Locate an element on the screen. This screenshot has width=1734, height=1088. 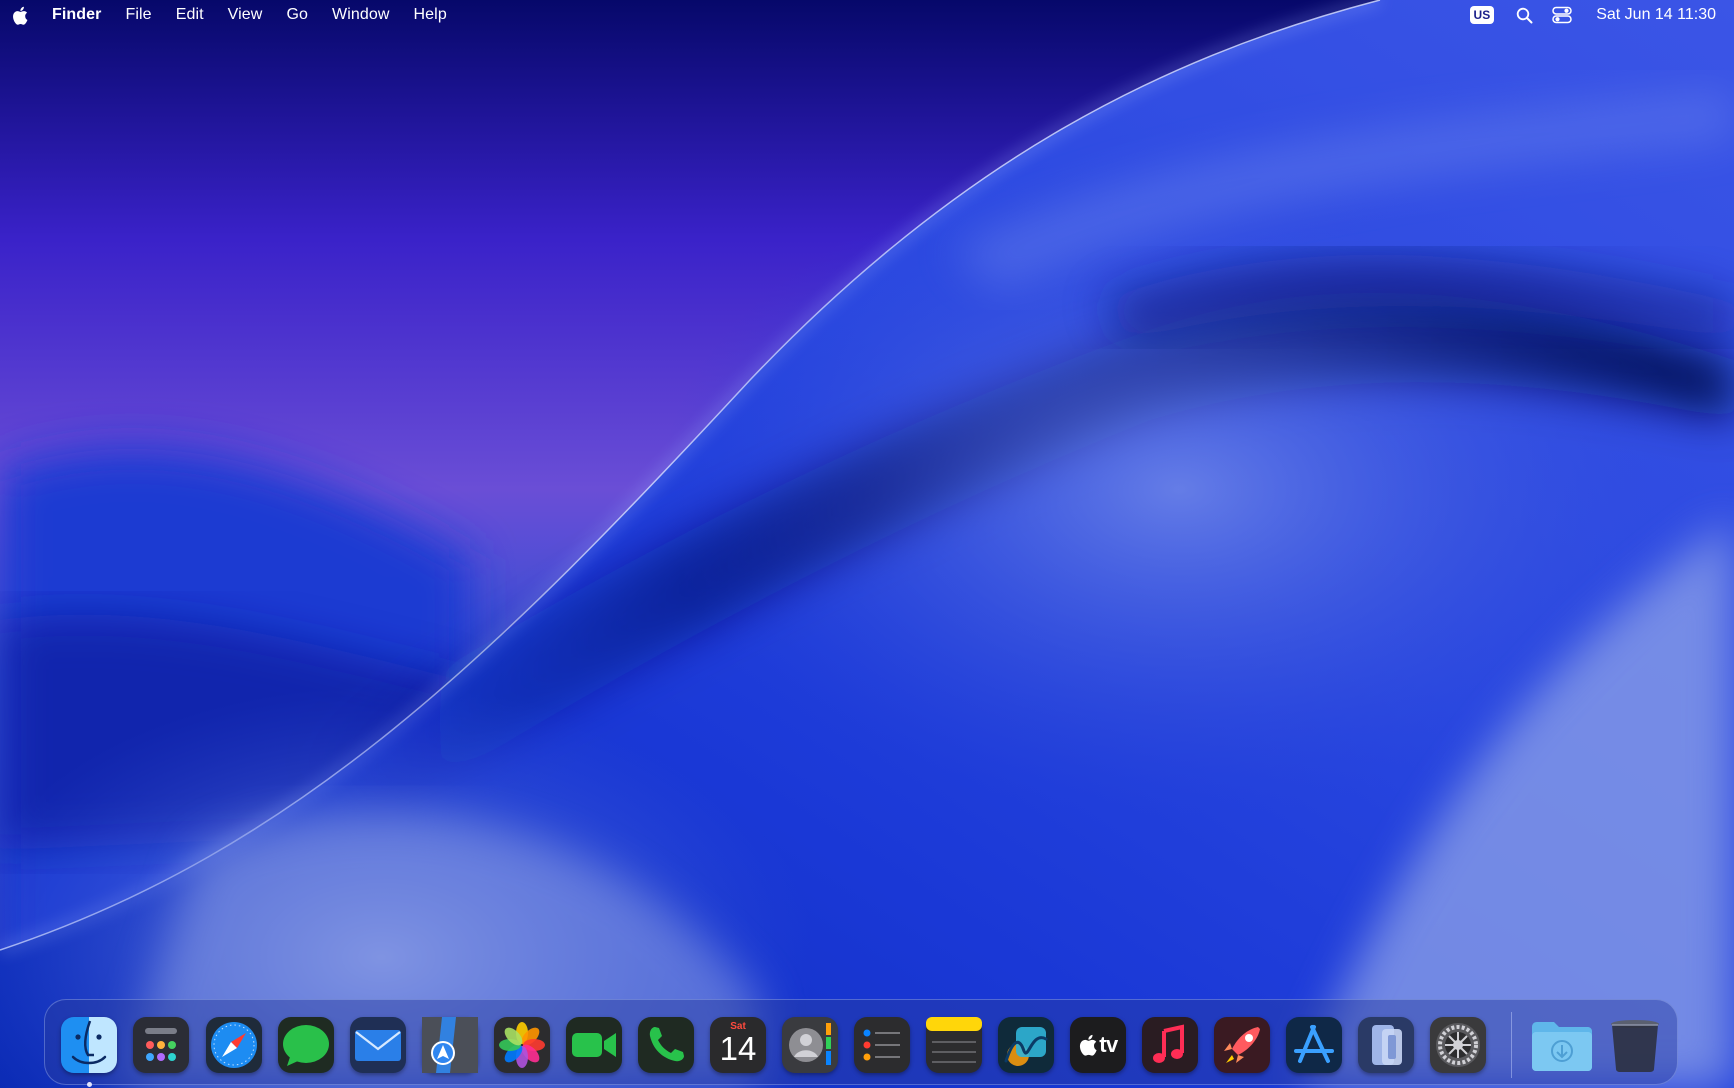
photos-icon is located at coordinates (522, 1045).